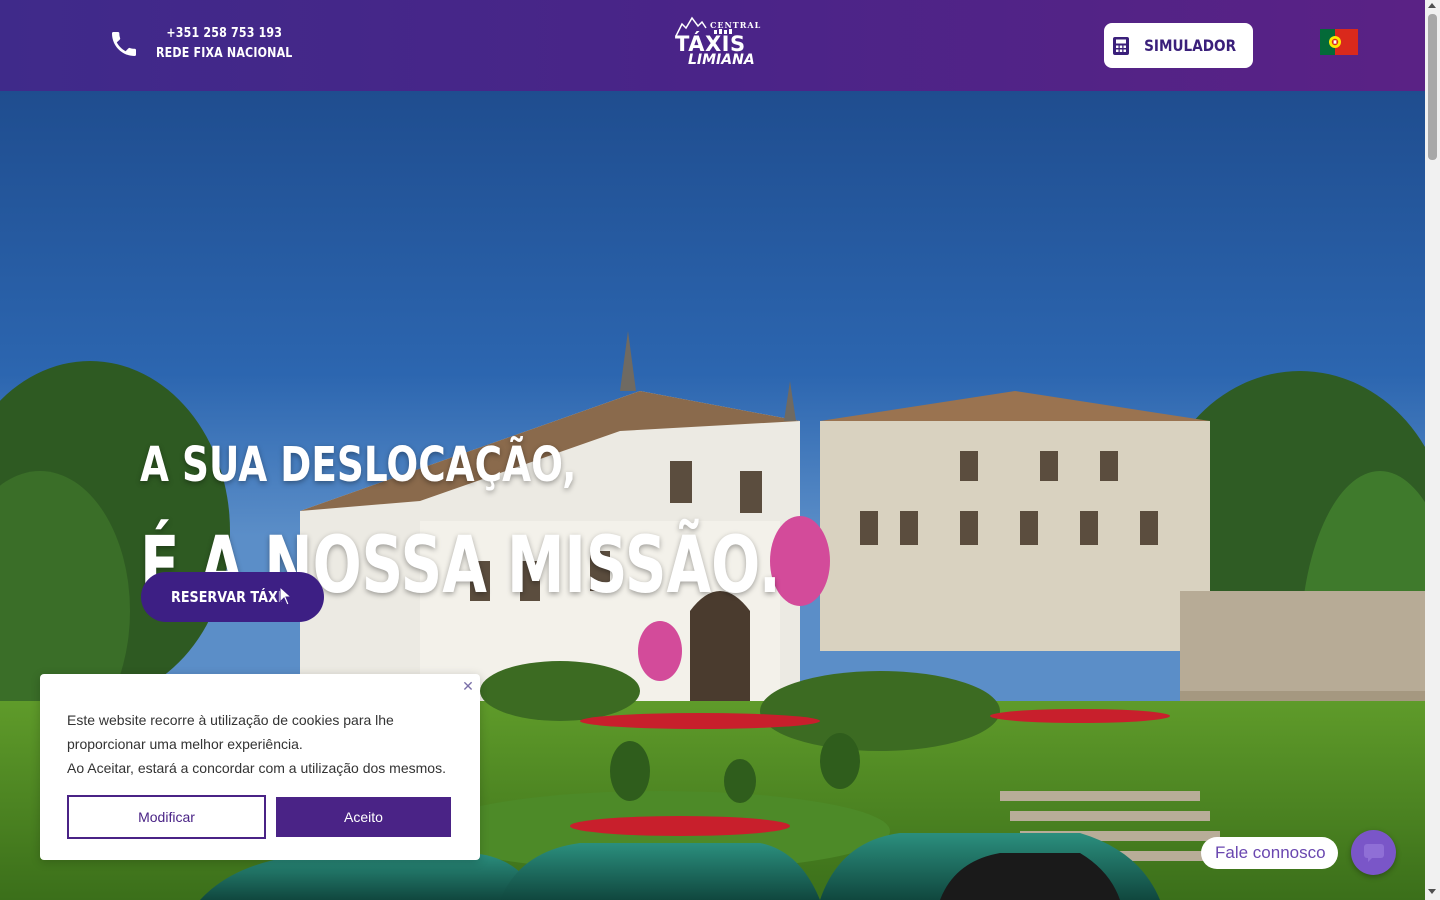  I want to click on calculator-icon, so click(1121, 45).